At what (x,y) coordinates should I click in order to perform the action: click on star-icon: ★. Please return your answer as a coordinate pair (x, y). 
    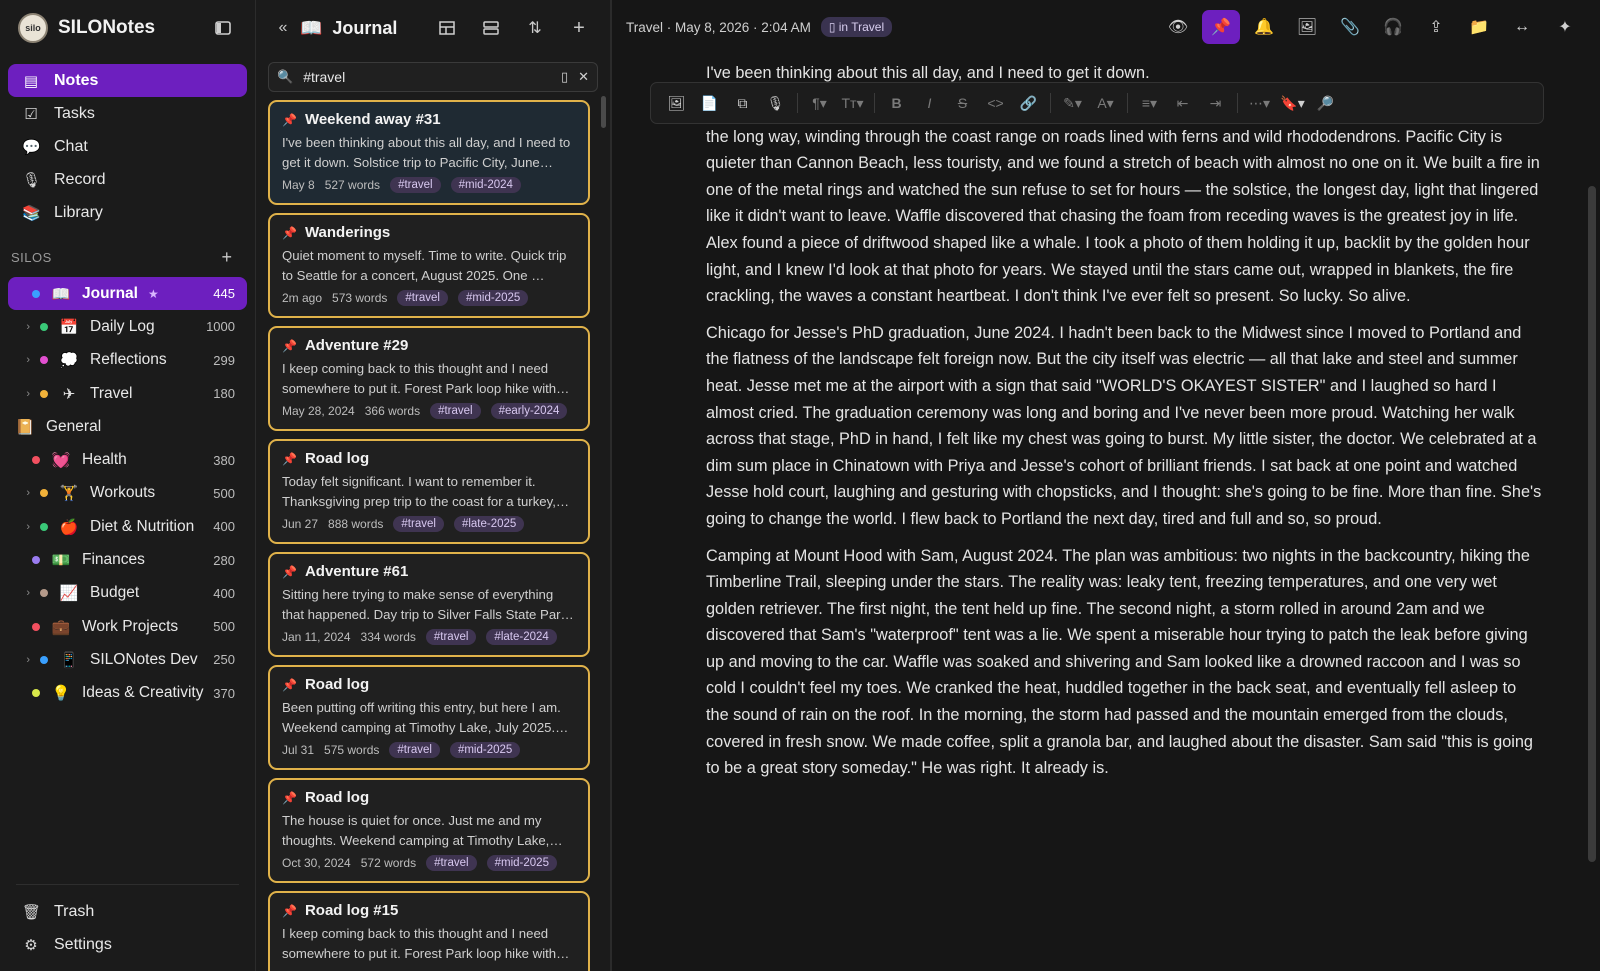
    Looking at the image, I should click on (180, 294).